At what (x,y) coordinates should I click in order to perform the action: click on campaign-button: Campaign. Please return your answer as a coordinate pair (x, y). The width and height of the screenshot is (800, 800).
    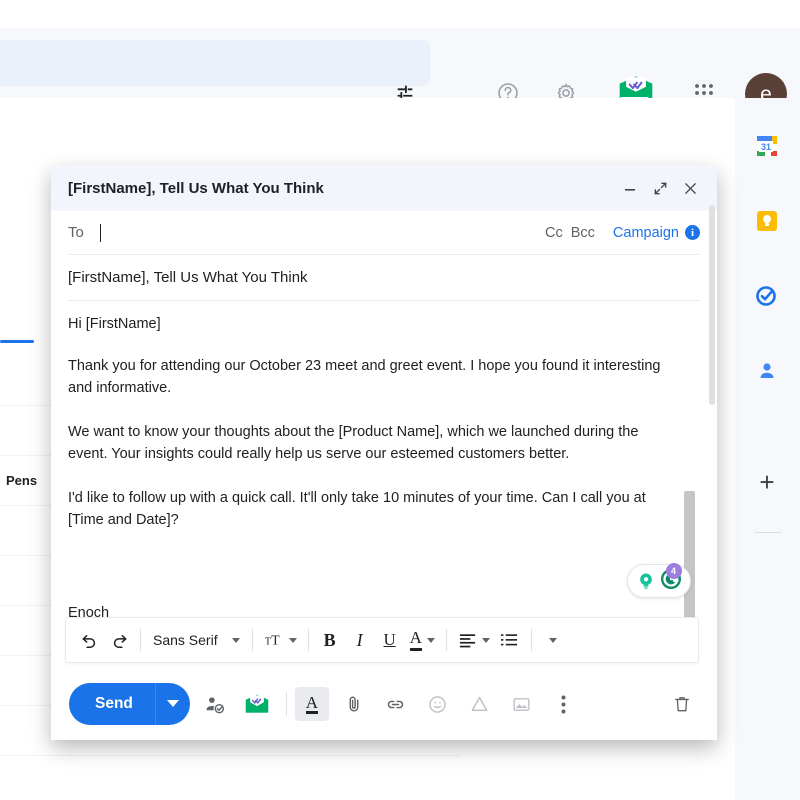
    Looking at the image, I should click on (646, 233).